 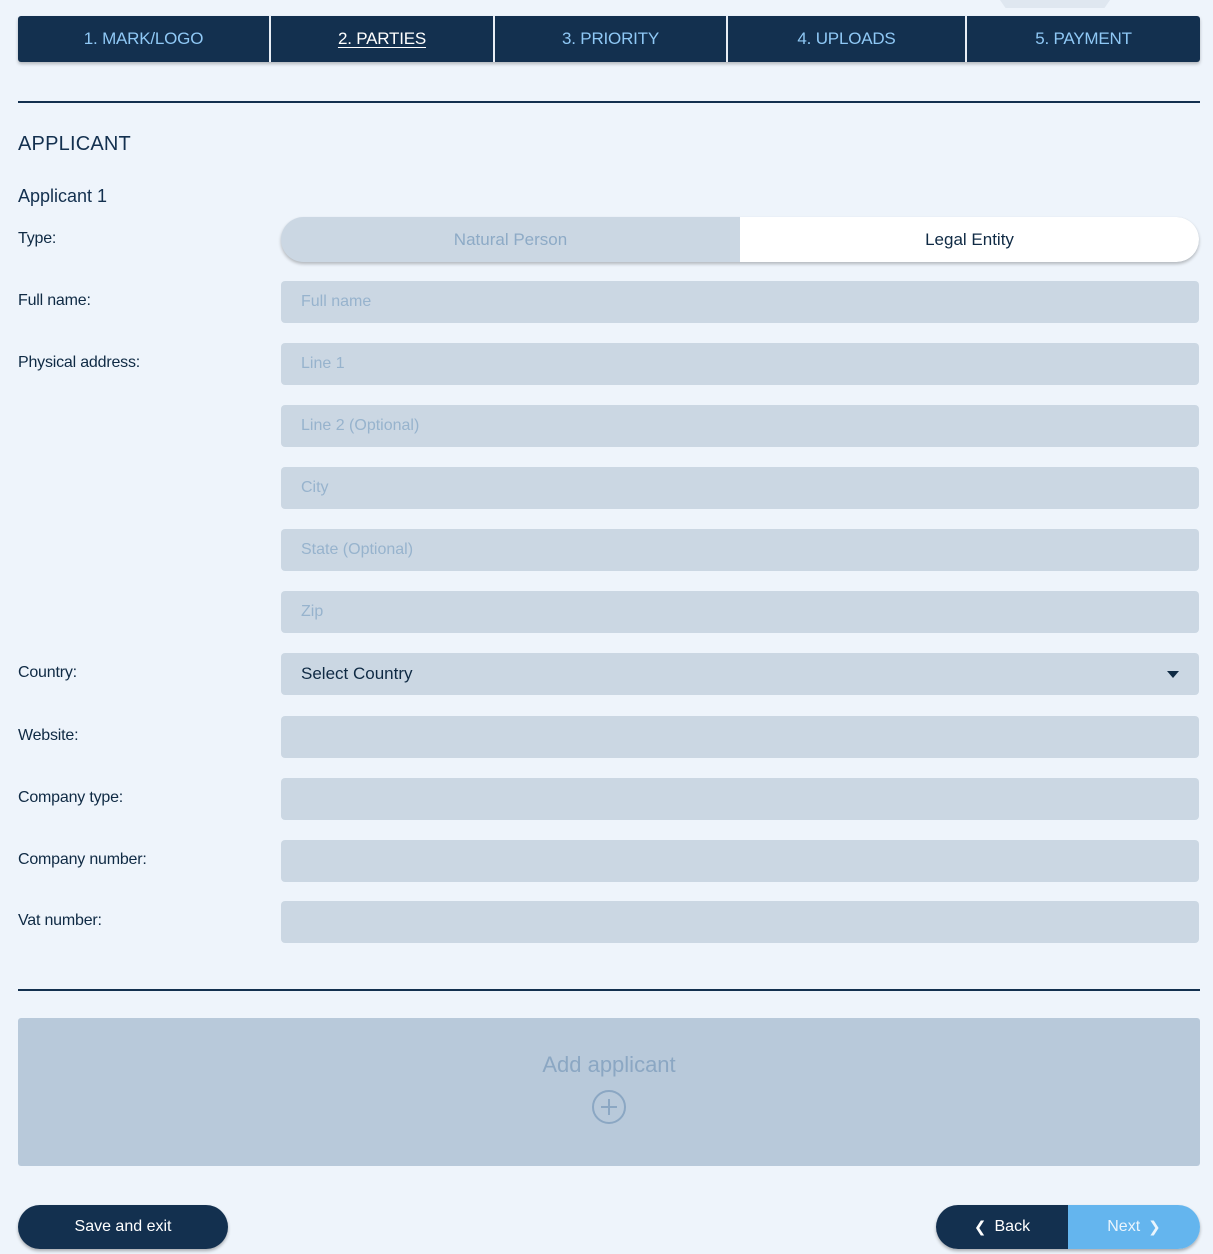 What do you see at coordinates (357, 673) in the screenshot?
I see `country-select-value: Select Country` at bounding box center [357, 673].